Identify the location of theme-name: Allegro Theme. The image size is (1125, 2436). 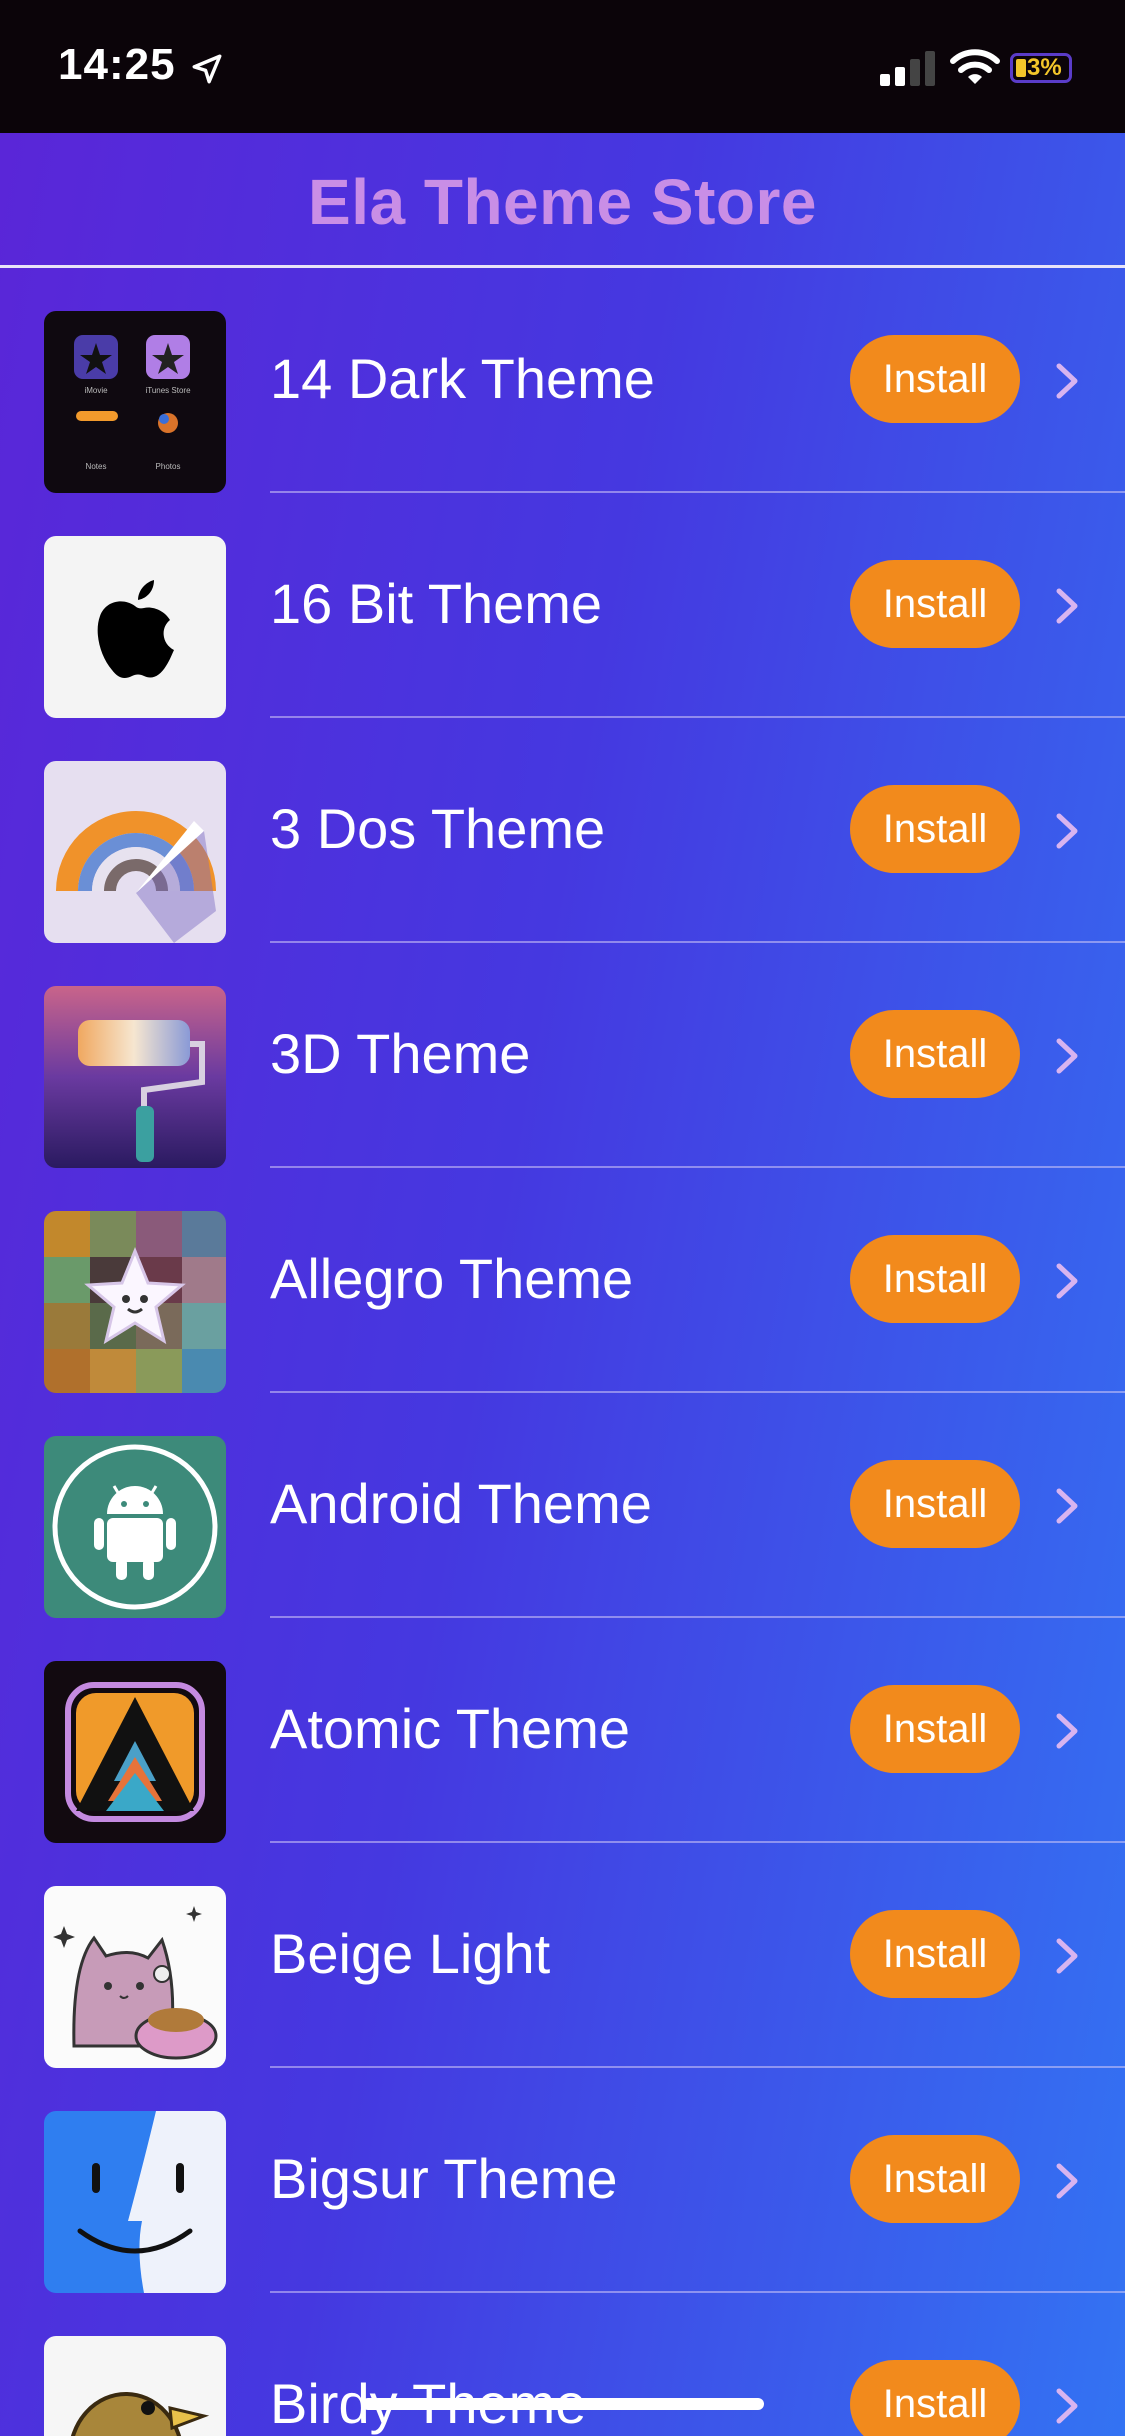
(452, 1278).